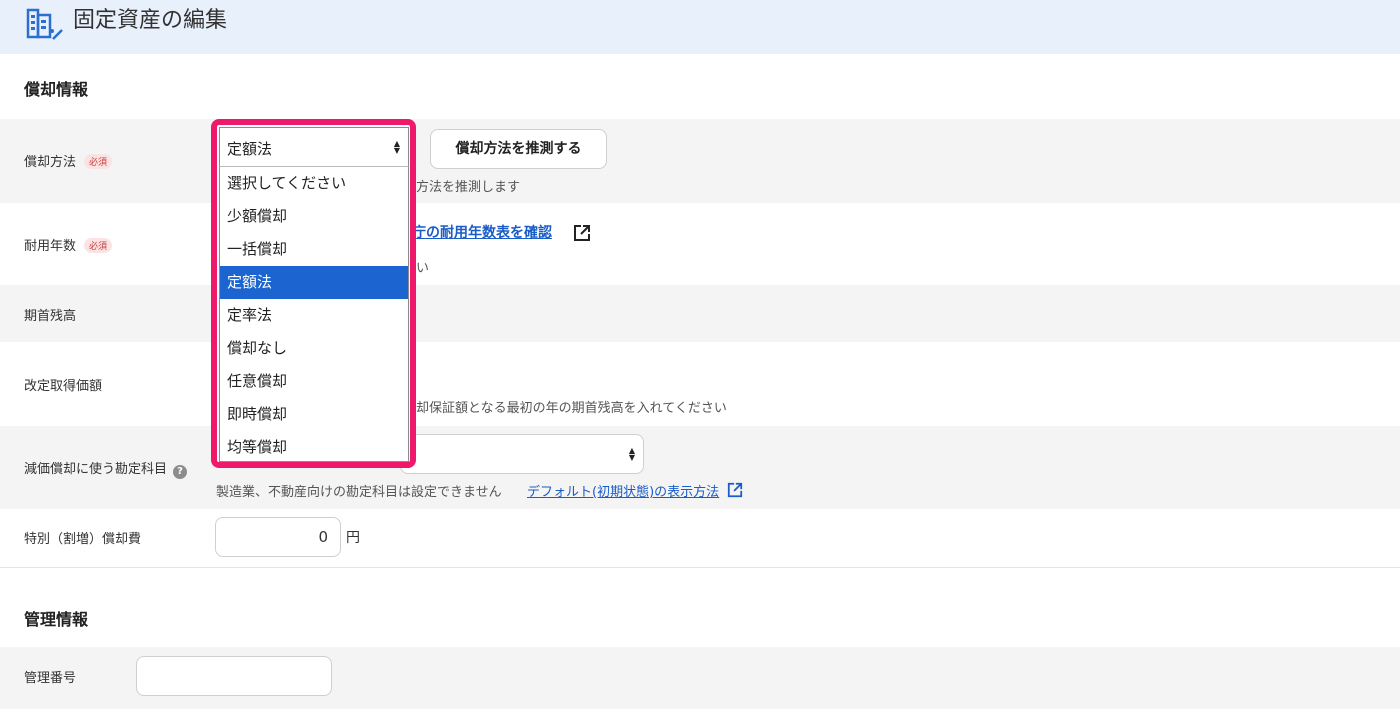 The width and height of the screenshot is (1400, 709). I want to click on depreciation-method-label: 償却方法 必須, so click(68, 160).